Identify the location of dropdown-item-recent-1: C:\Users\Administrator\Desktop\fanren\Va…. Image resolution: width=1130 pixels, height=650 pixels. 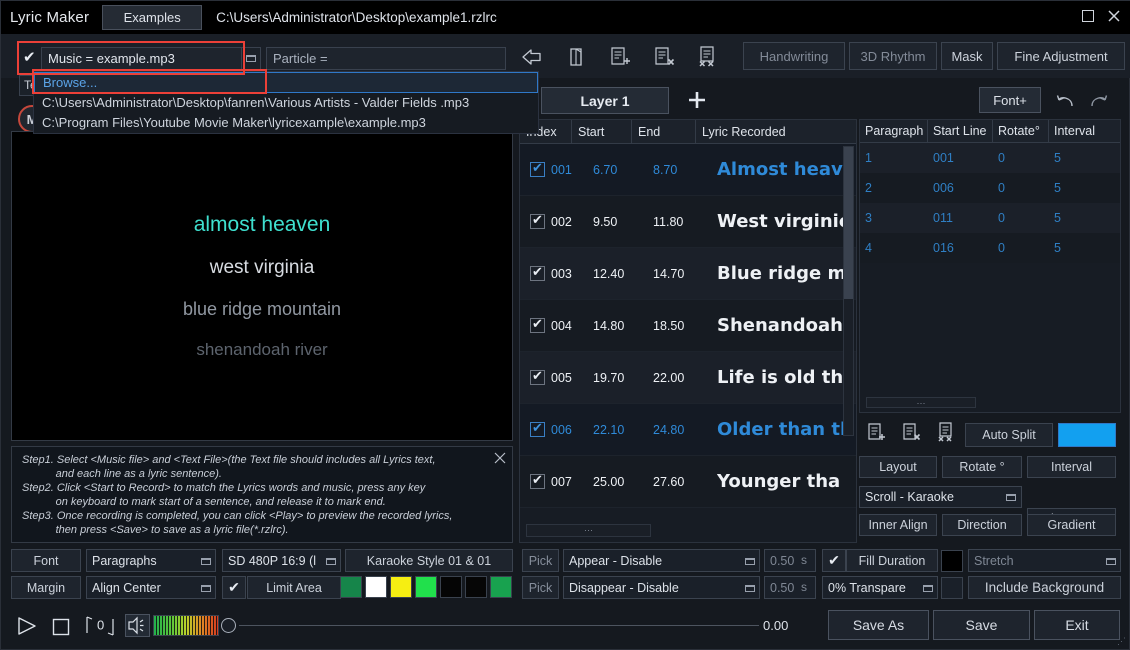
(286, 103).